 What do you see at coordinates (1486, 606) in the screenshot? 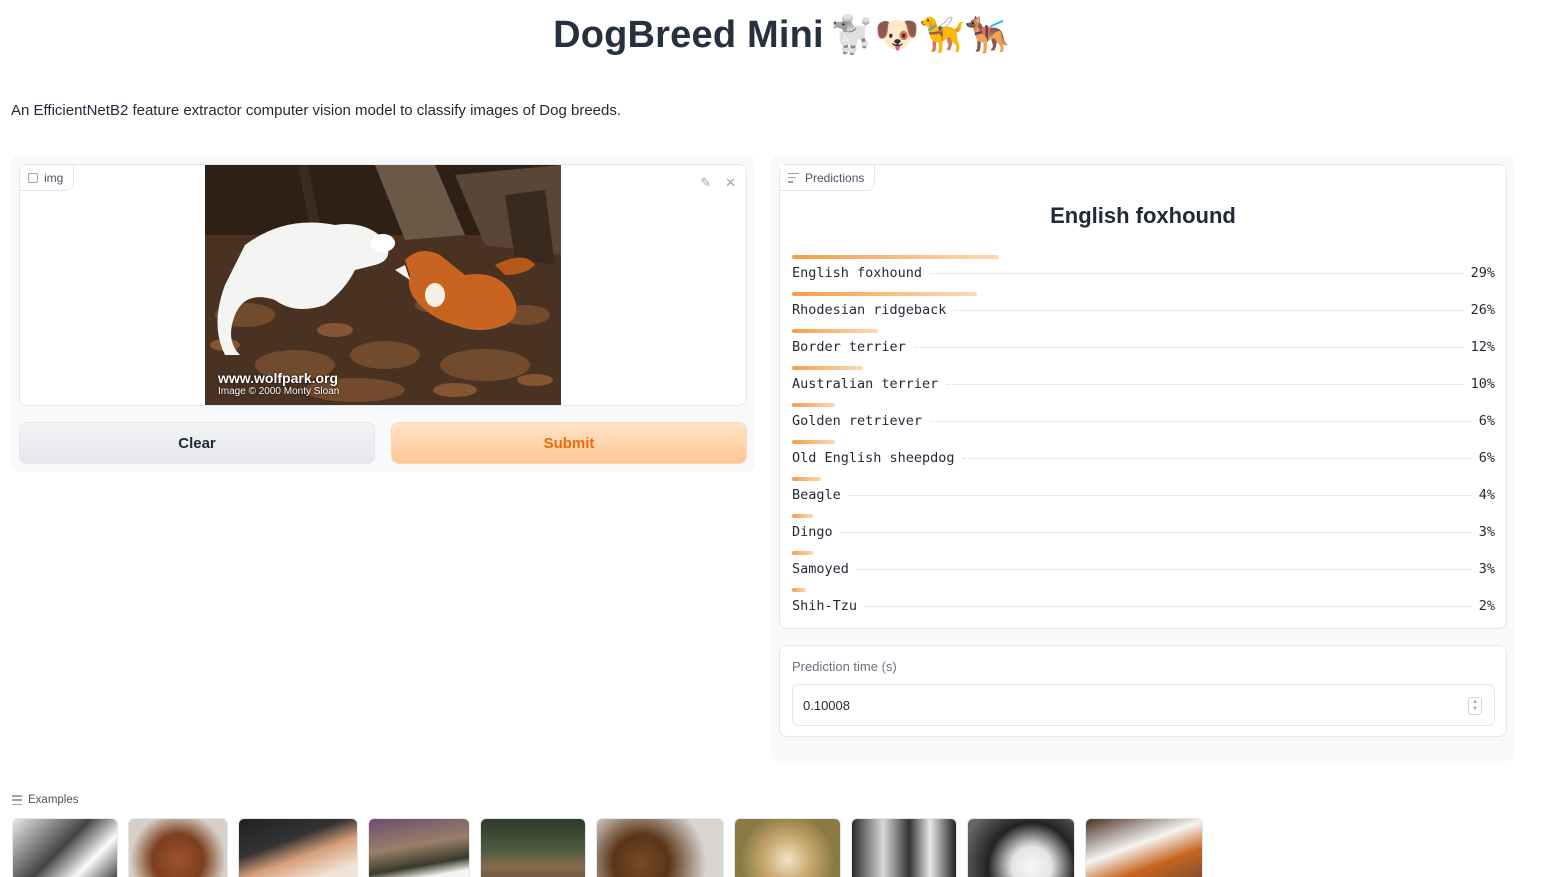
I see `prediction-percent: 2%` at bounding box center [1486, 606].